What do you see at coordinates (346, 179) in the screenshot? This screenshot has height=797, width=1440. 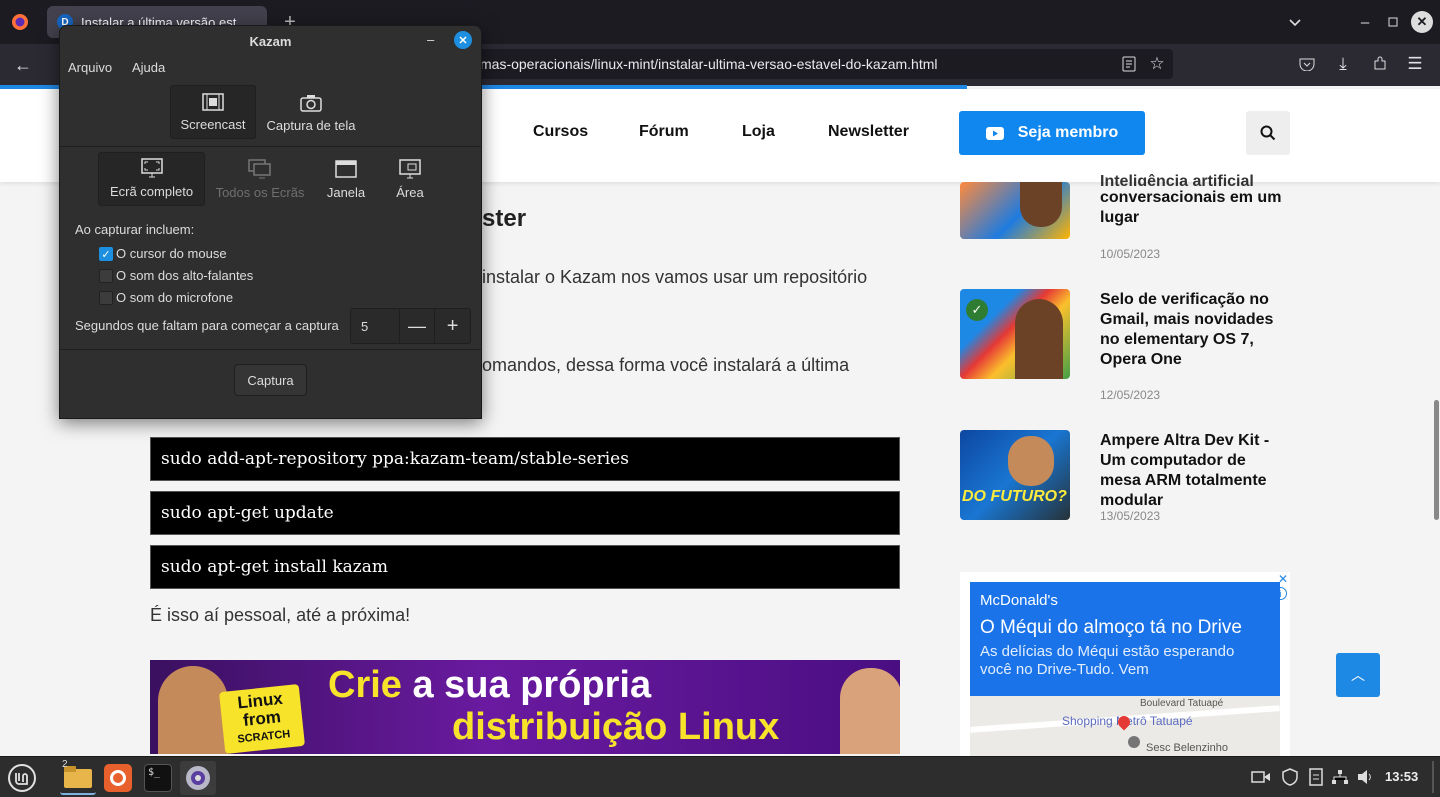 I see `source-window-button: Janela` at bounding box center [346, 179].